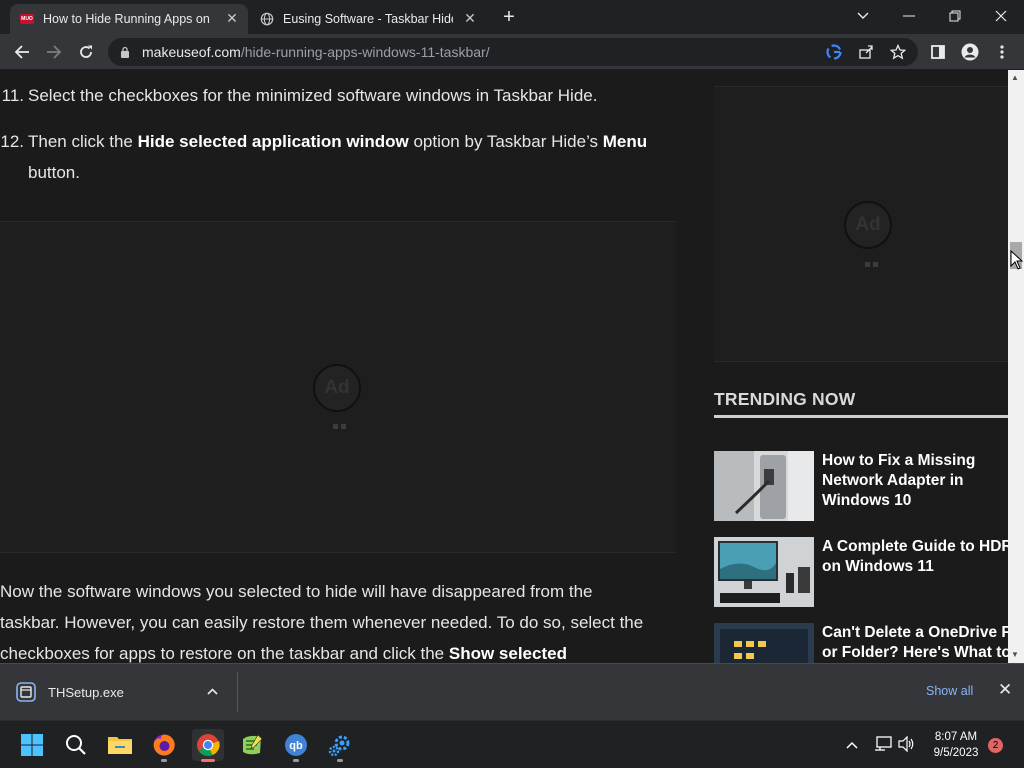  I want to click on reload-button, so click(86, 52).